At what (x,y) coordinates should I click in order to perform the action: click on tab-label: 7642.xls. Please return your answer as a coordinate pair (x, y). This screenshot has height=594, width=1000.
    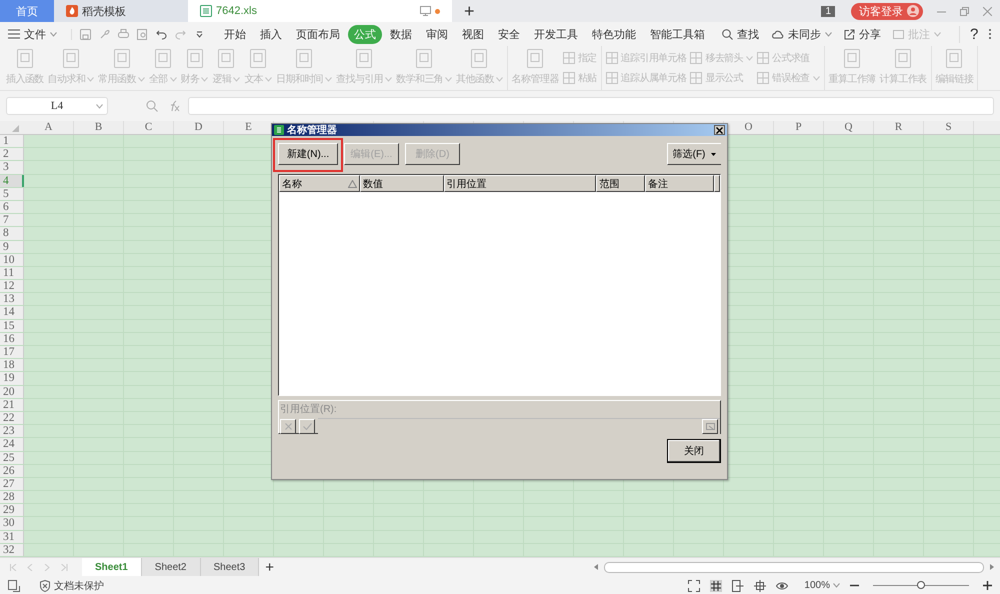
    Looking at the image, I should click on (236, 11).